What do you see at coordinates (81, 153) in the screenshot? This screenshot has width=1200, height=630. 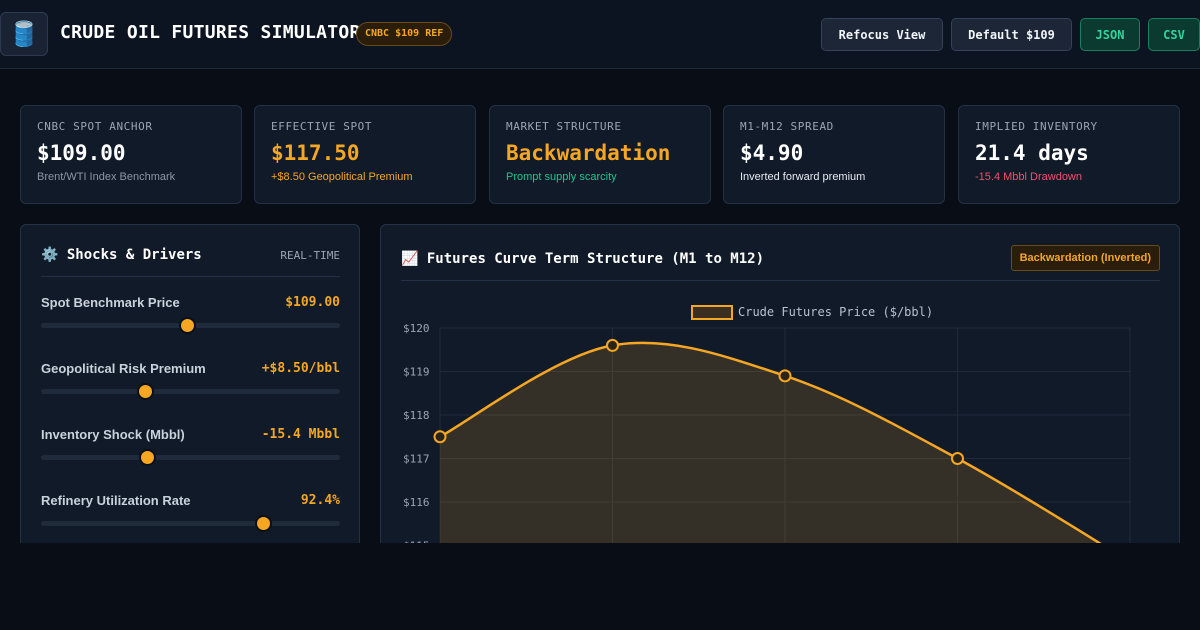 I see `stat-card-value: $109.00` at bounding box center [81, 153].